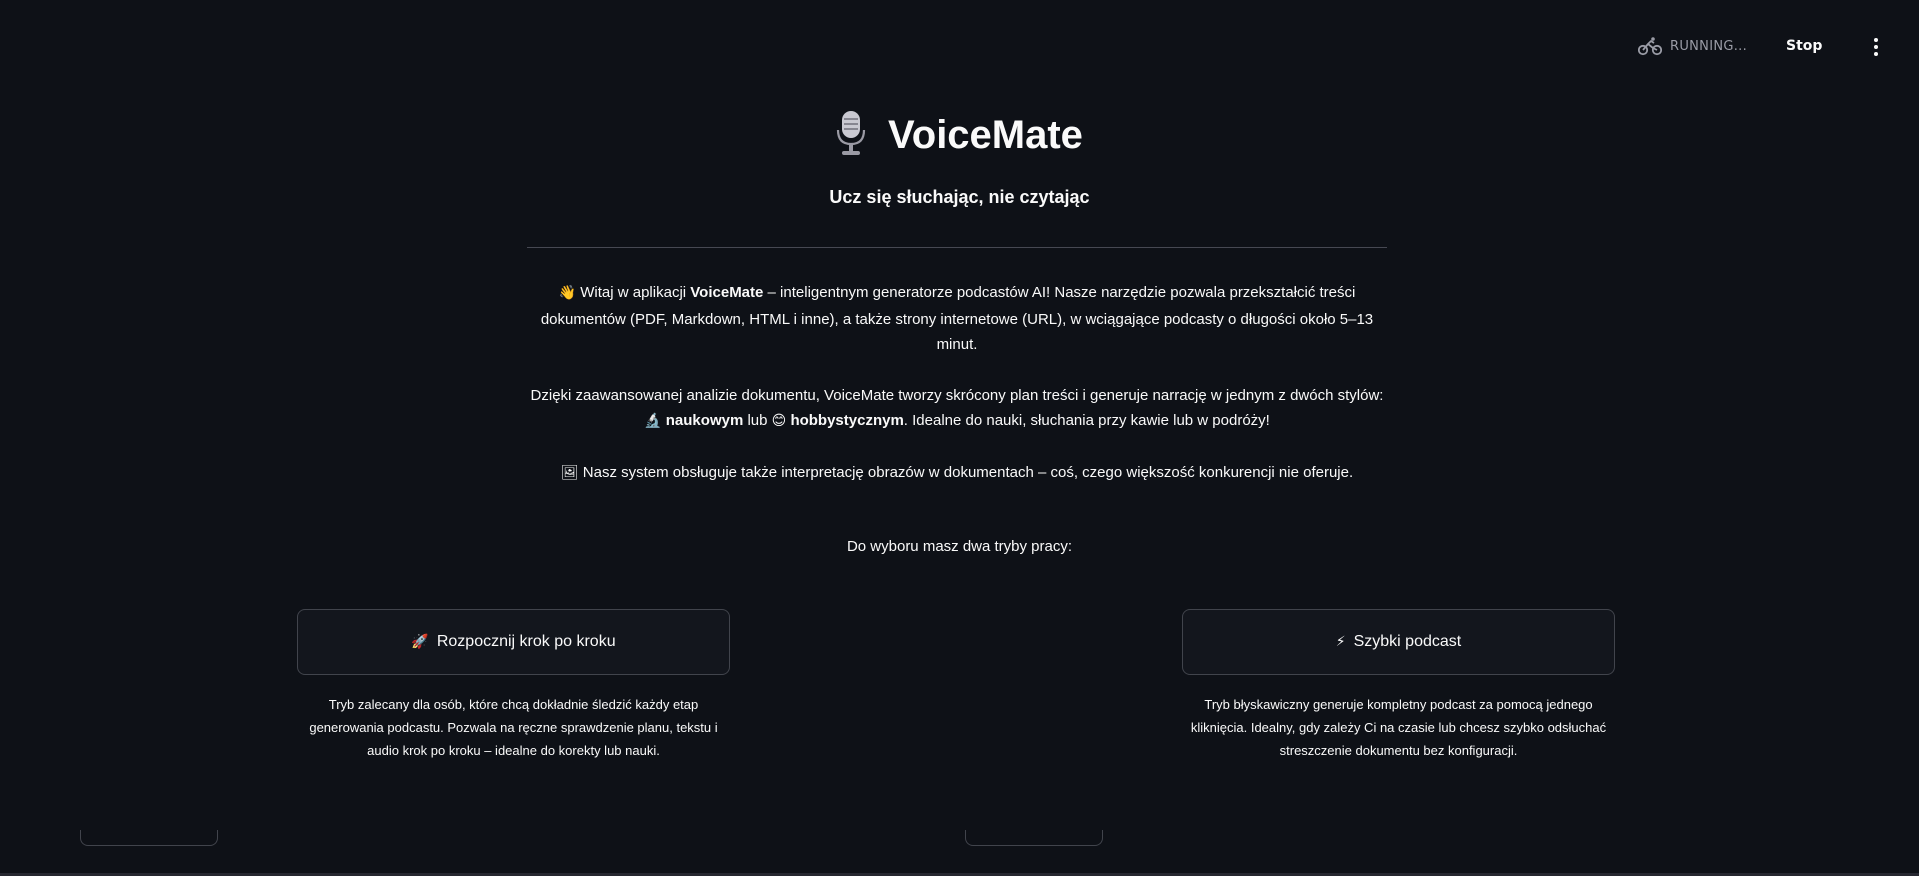  What do you see at coordinates (985, 134) in the screenshot?
I see `page-title: VoiceMate` at bounding box center [985, 134].